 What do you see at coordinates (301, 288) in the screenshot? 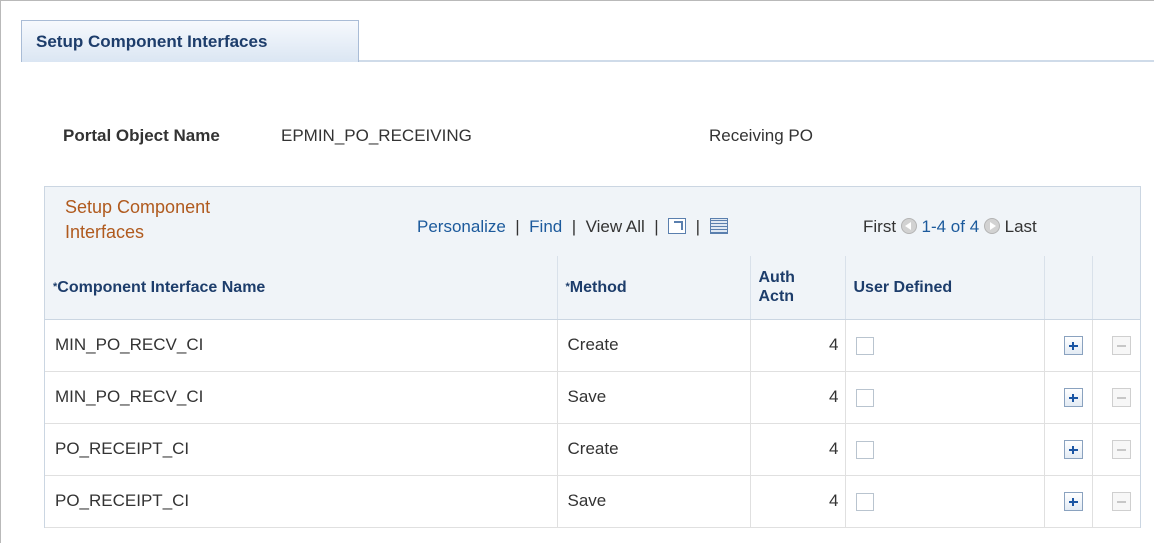
I see `column-header-ci-name: *Component Interface Name` at bounding box center [301, 288].